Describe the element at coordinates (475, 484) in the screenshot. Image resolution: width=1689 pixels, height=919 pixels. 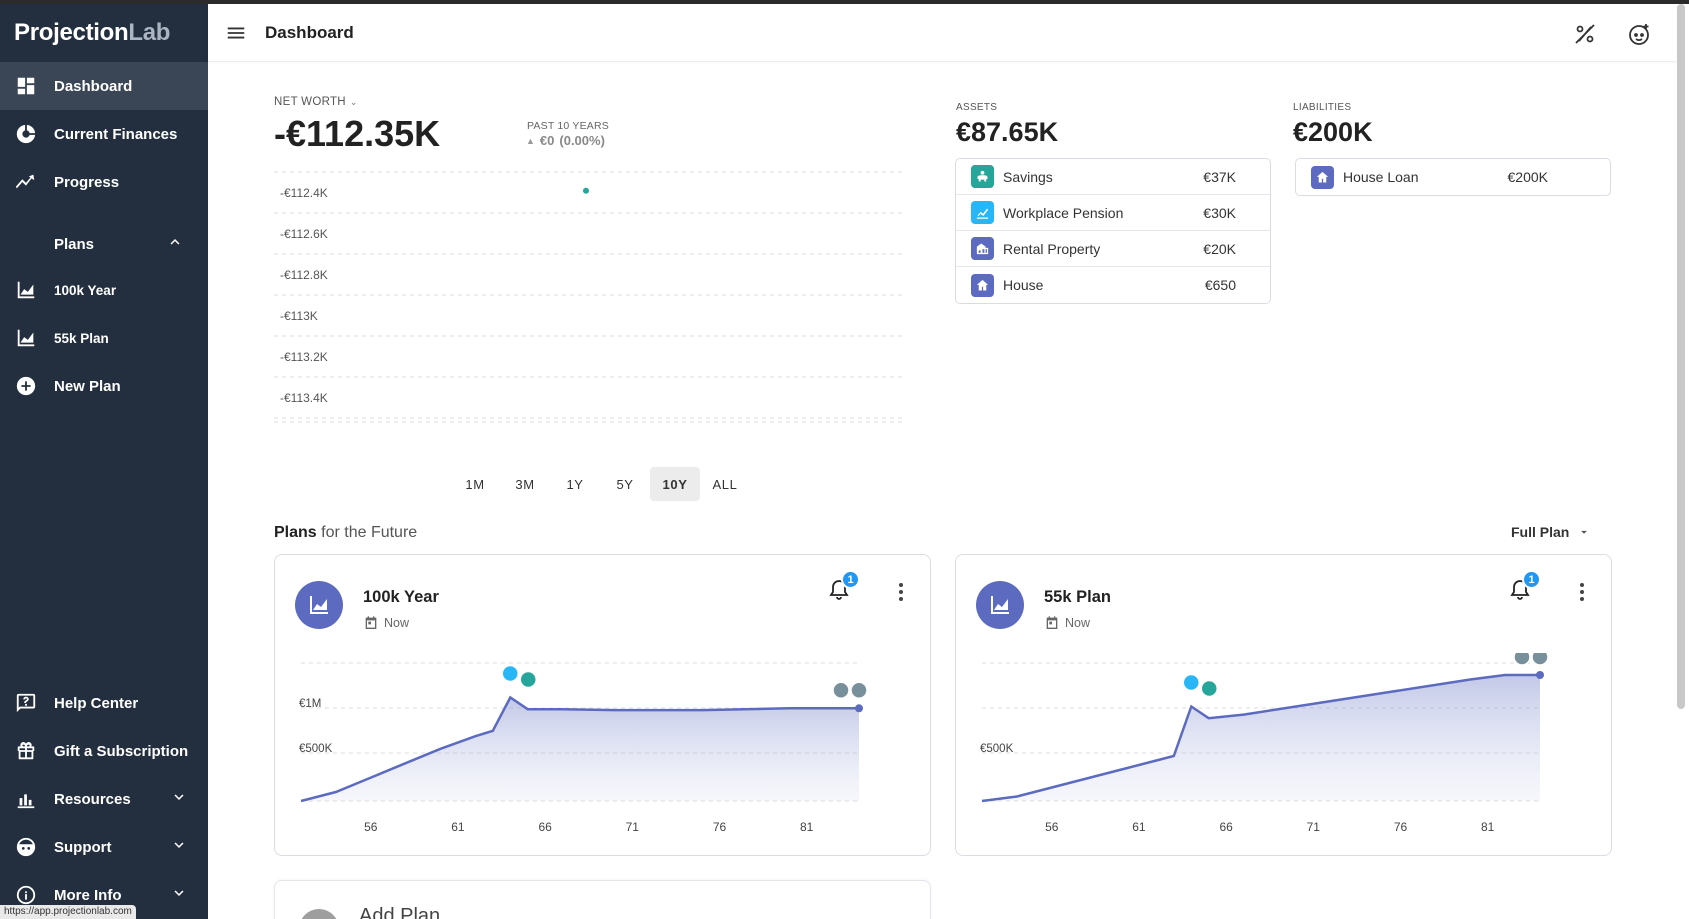
I see `range-1m-button: 1M` at that location.